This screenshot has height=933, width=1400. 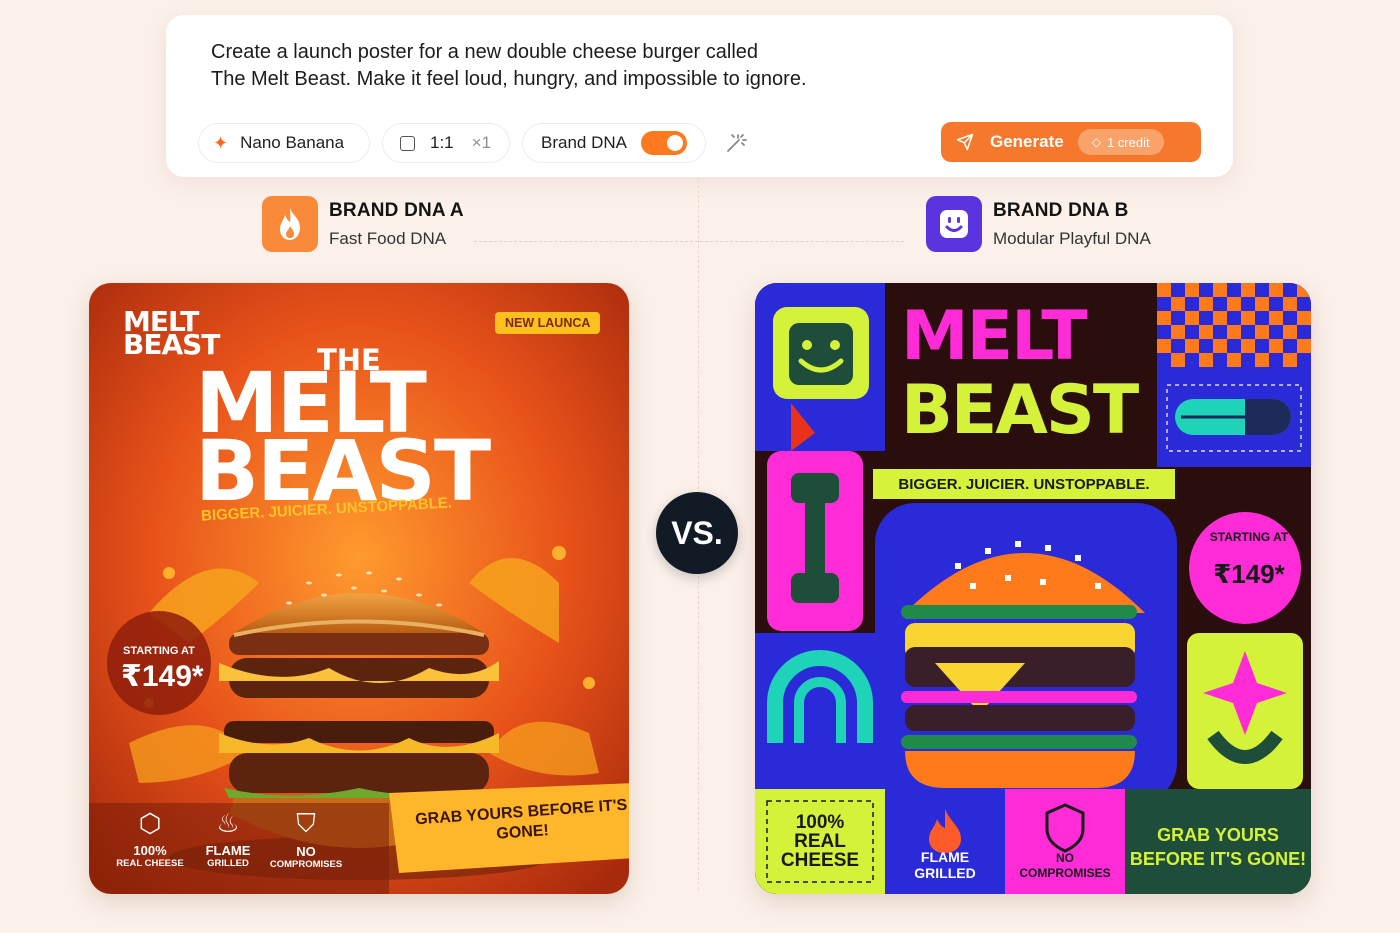 What do you see at coordinates (945, 873) in the screenshot?
I see `feature-line: GRILLED` at bounding box center [945, 873].